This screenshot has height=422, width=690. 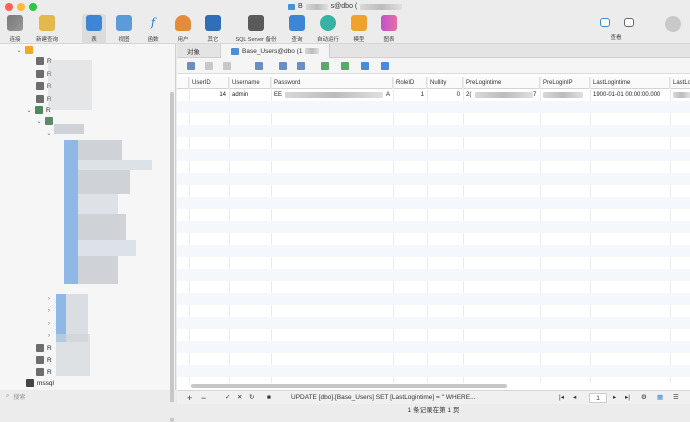 What do you see at coordinates (561, 398) in the screenshot?
I see `first-page-icon: |◂` at bounding box center [561, 398].